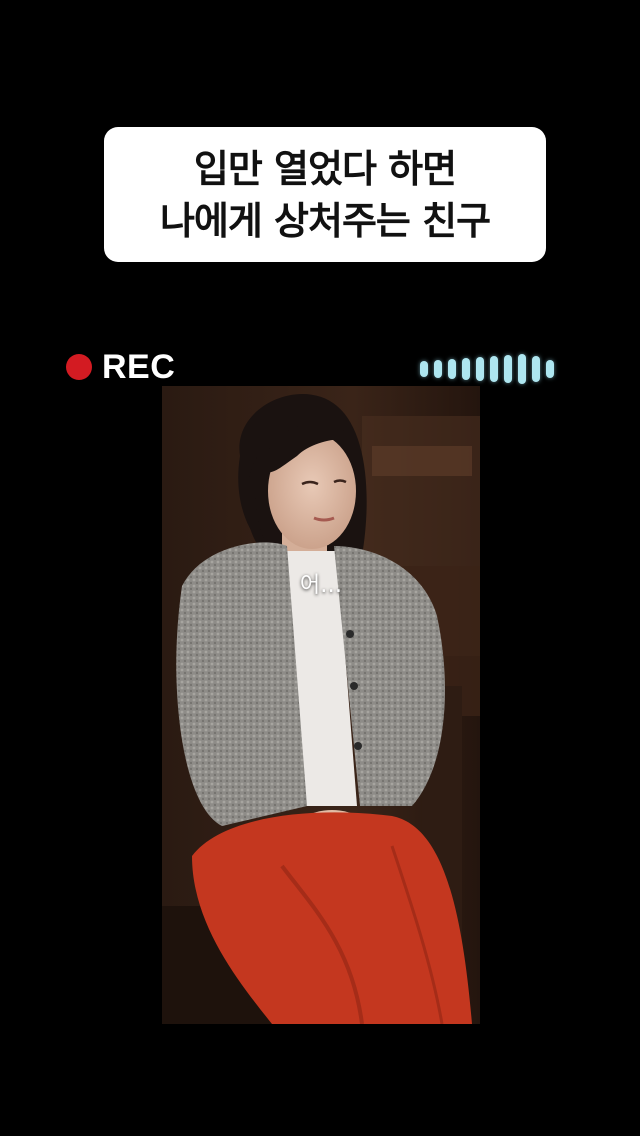 The width and height of the screenshot is (640, 1136). What do you see at coordinates (139, 366) in the screenshot?
I see `rec-label: REC` at bounding box center [139, 366].